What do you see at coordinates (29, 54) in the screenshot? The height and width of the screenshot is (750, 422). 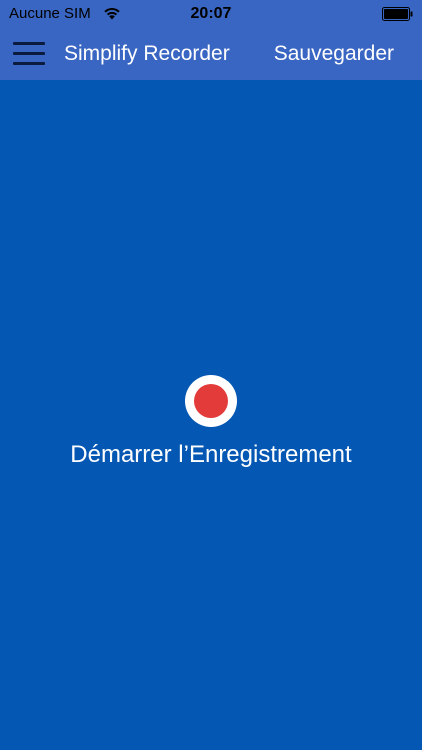 I see `menu-button` at bounding box center [29, 54].